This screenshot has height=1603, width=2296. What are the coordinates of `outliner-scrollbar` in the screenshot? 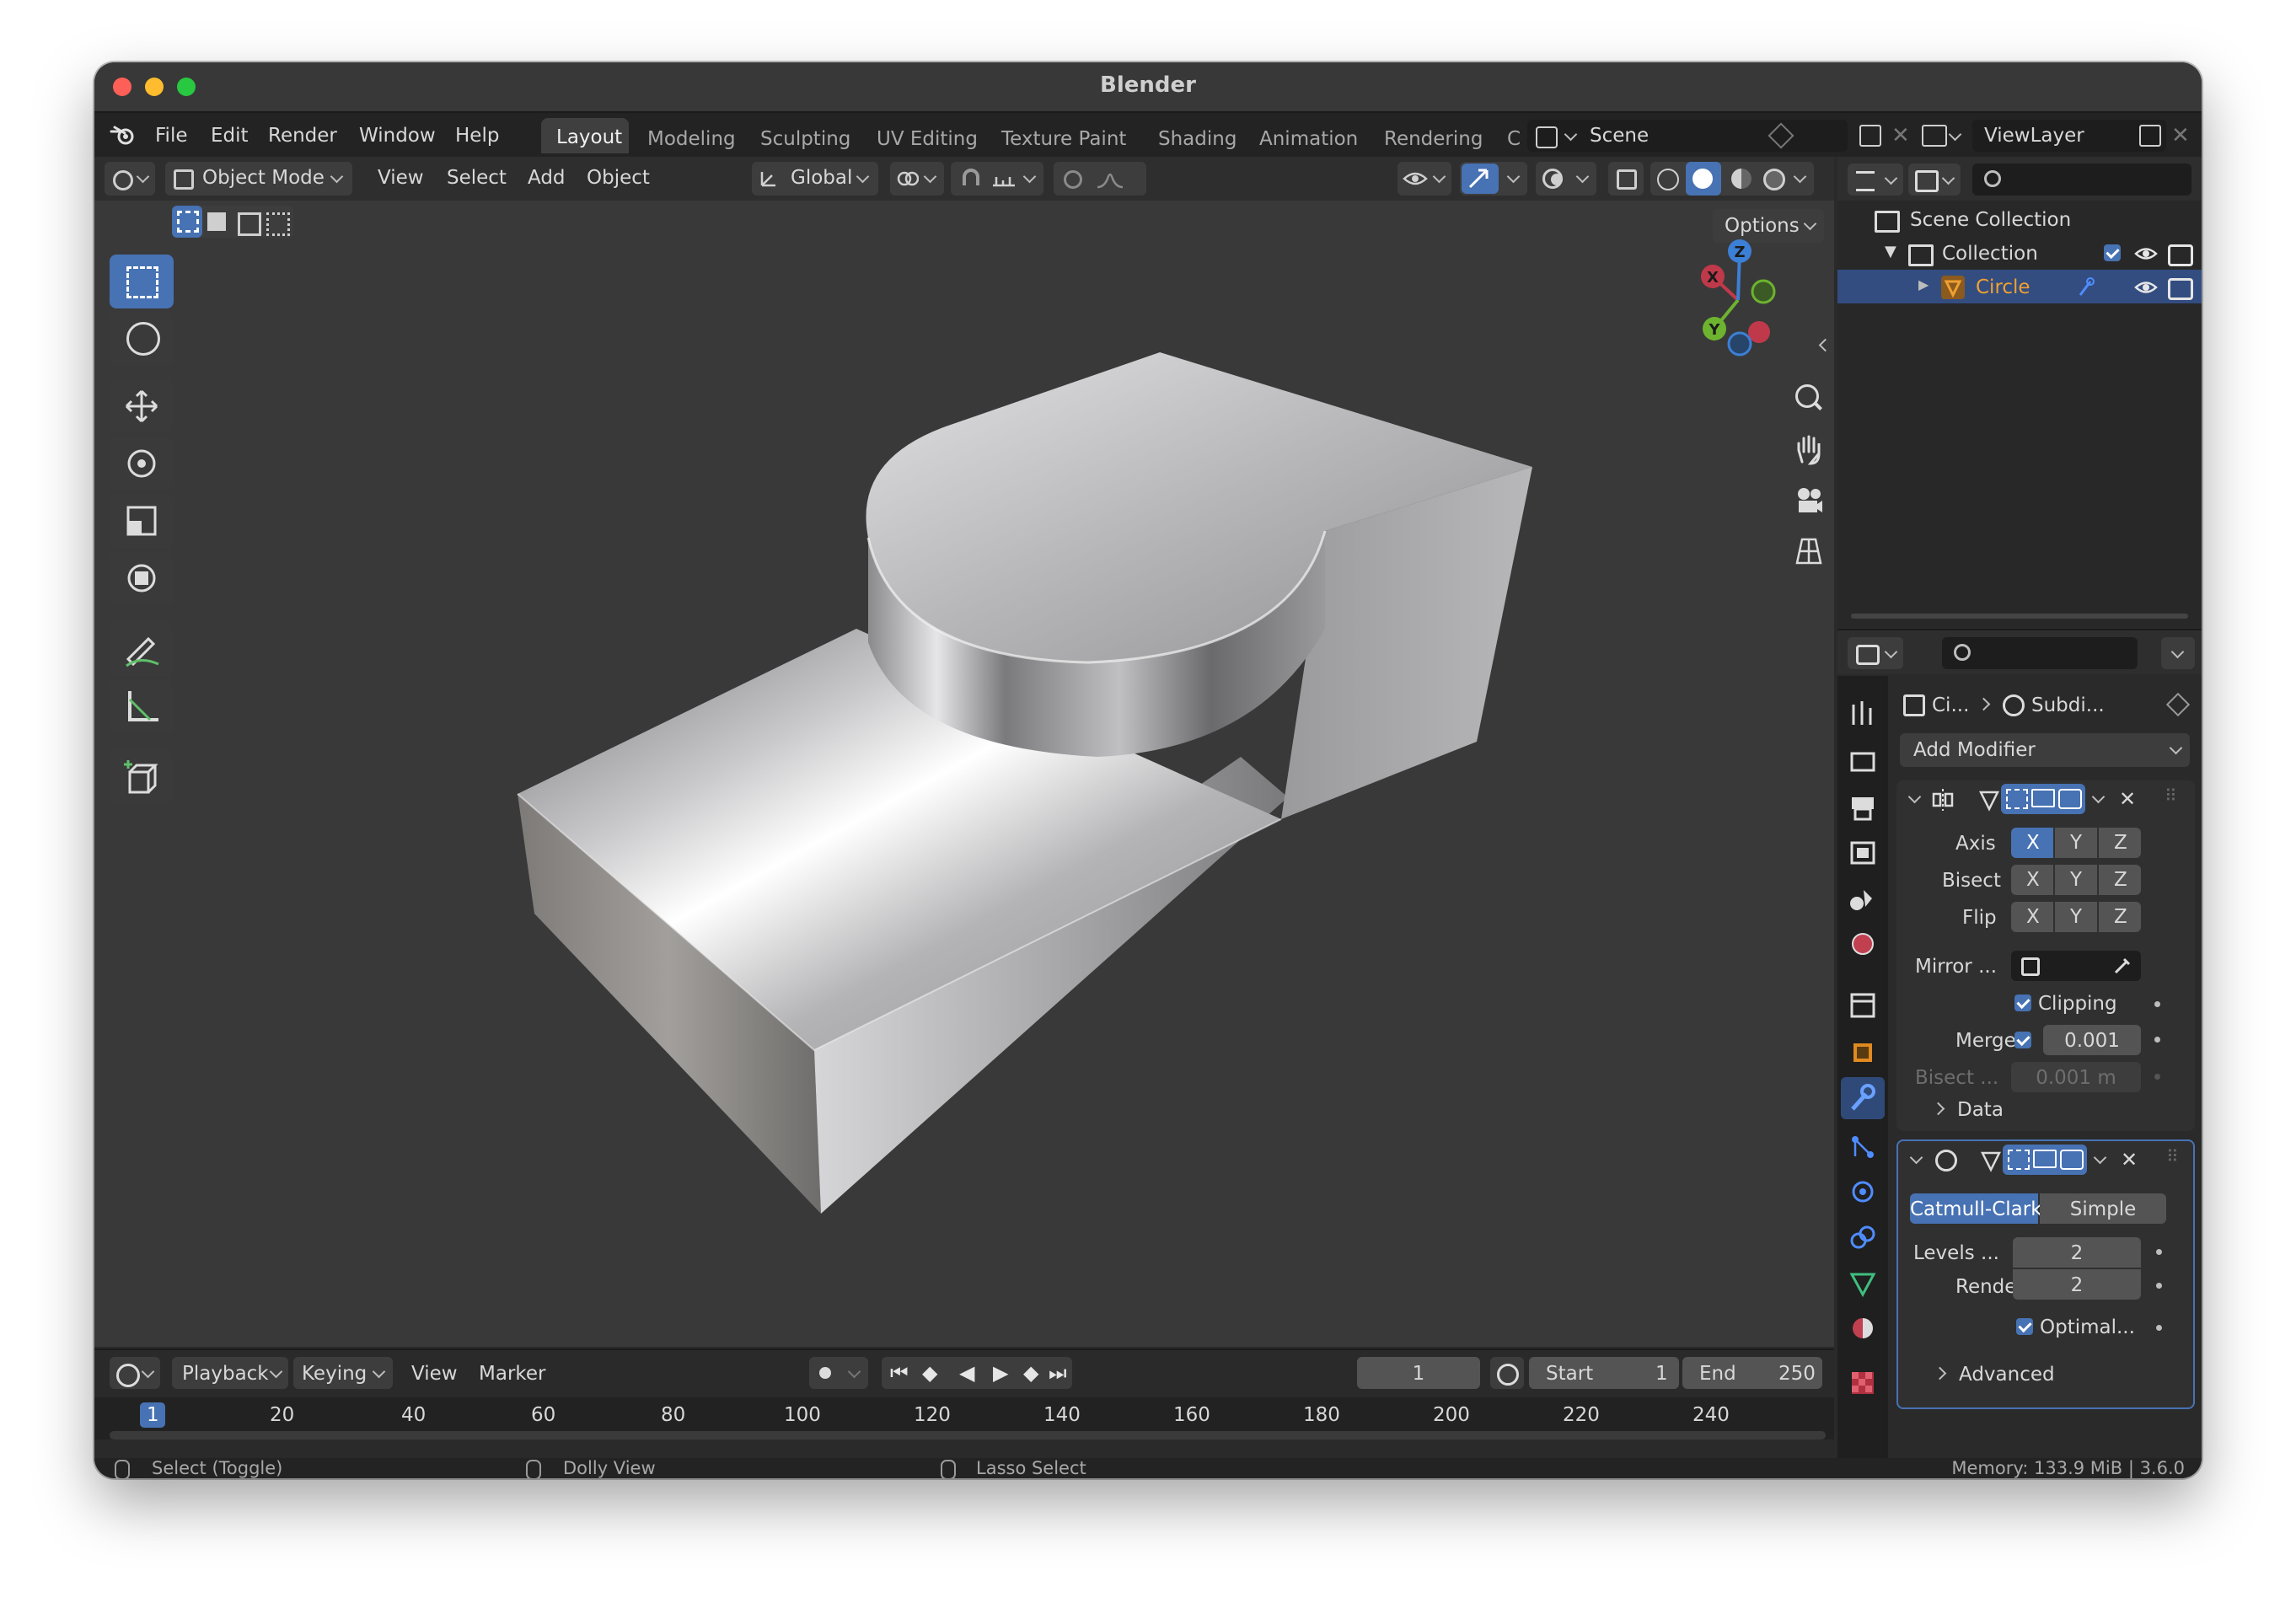 It's located at (2019, 616).